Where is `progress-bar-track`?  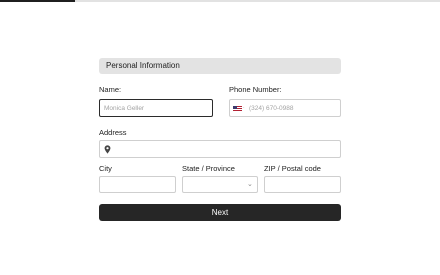 progress-bar-track is located at coordinates (220, 1).